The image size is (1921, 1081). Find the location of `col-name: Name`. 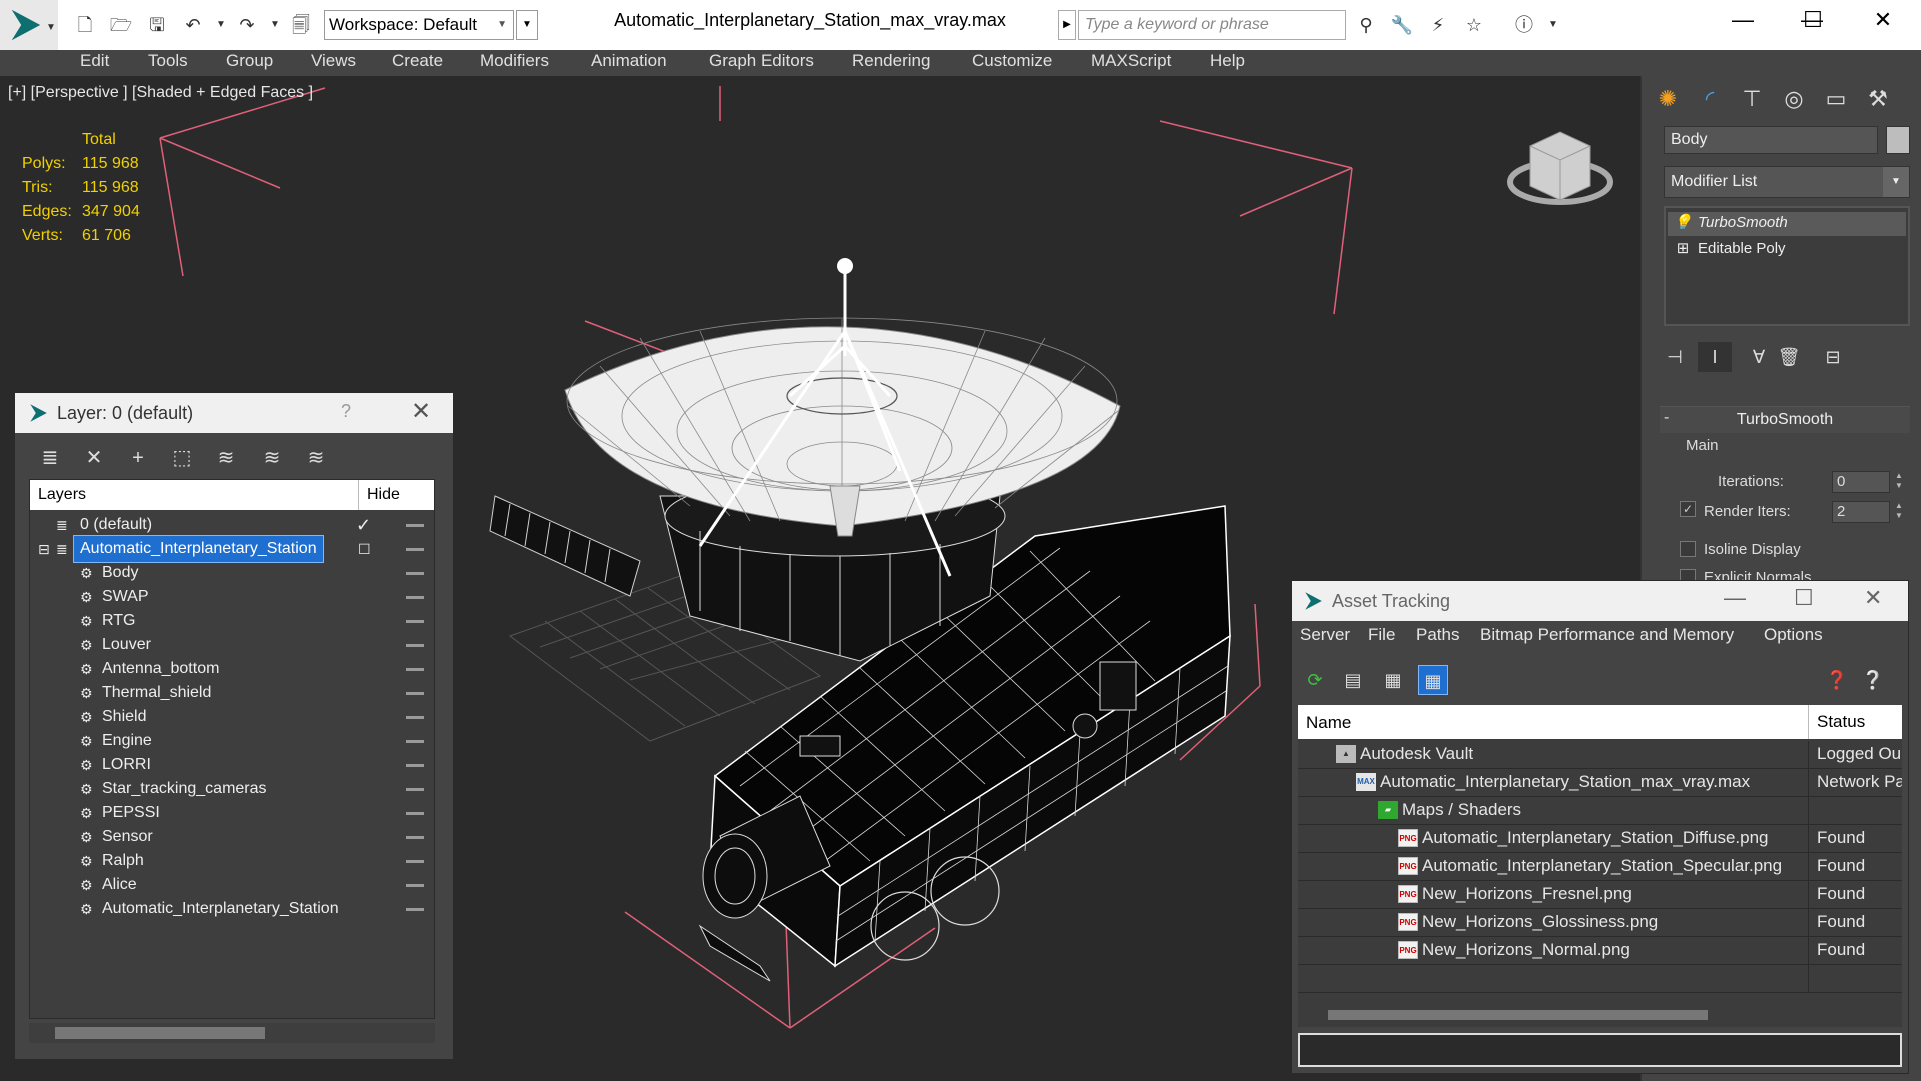

col-name: Name is located at coordinates (1328, 723).